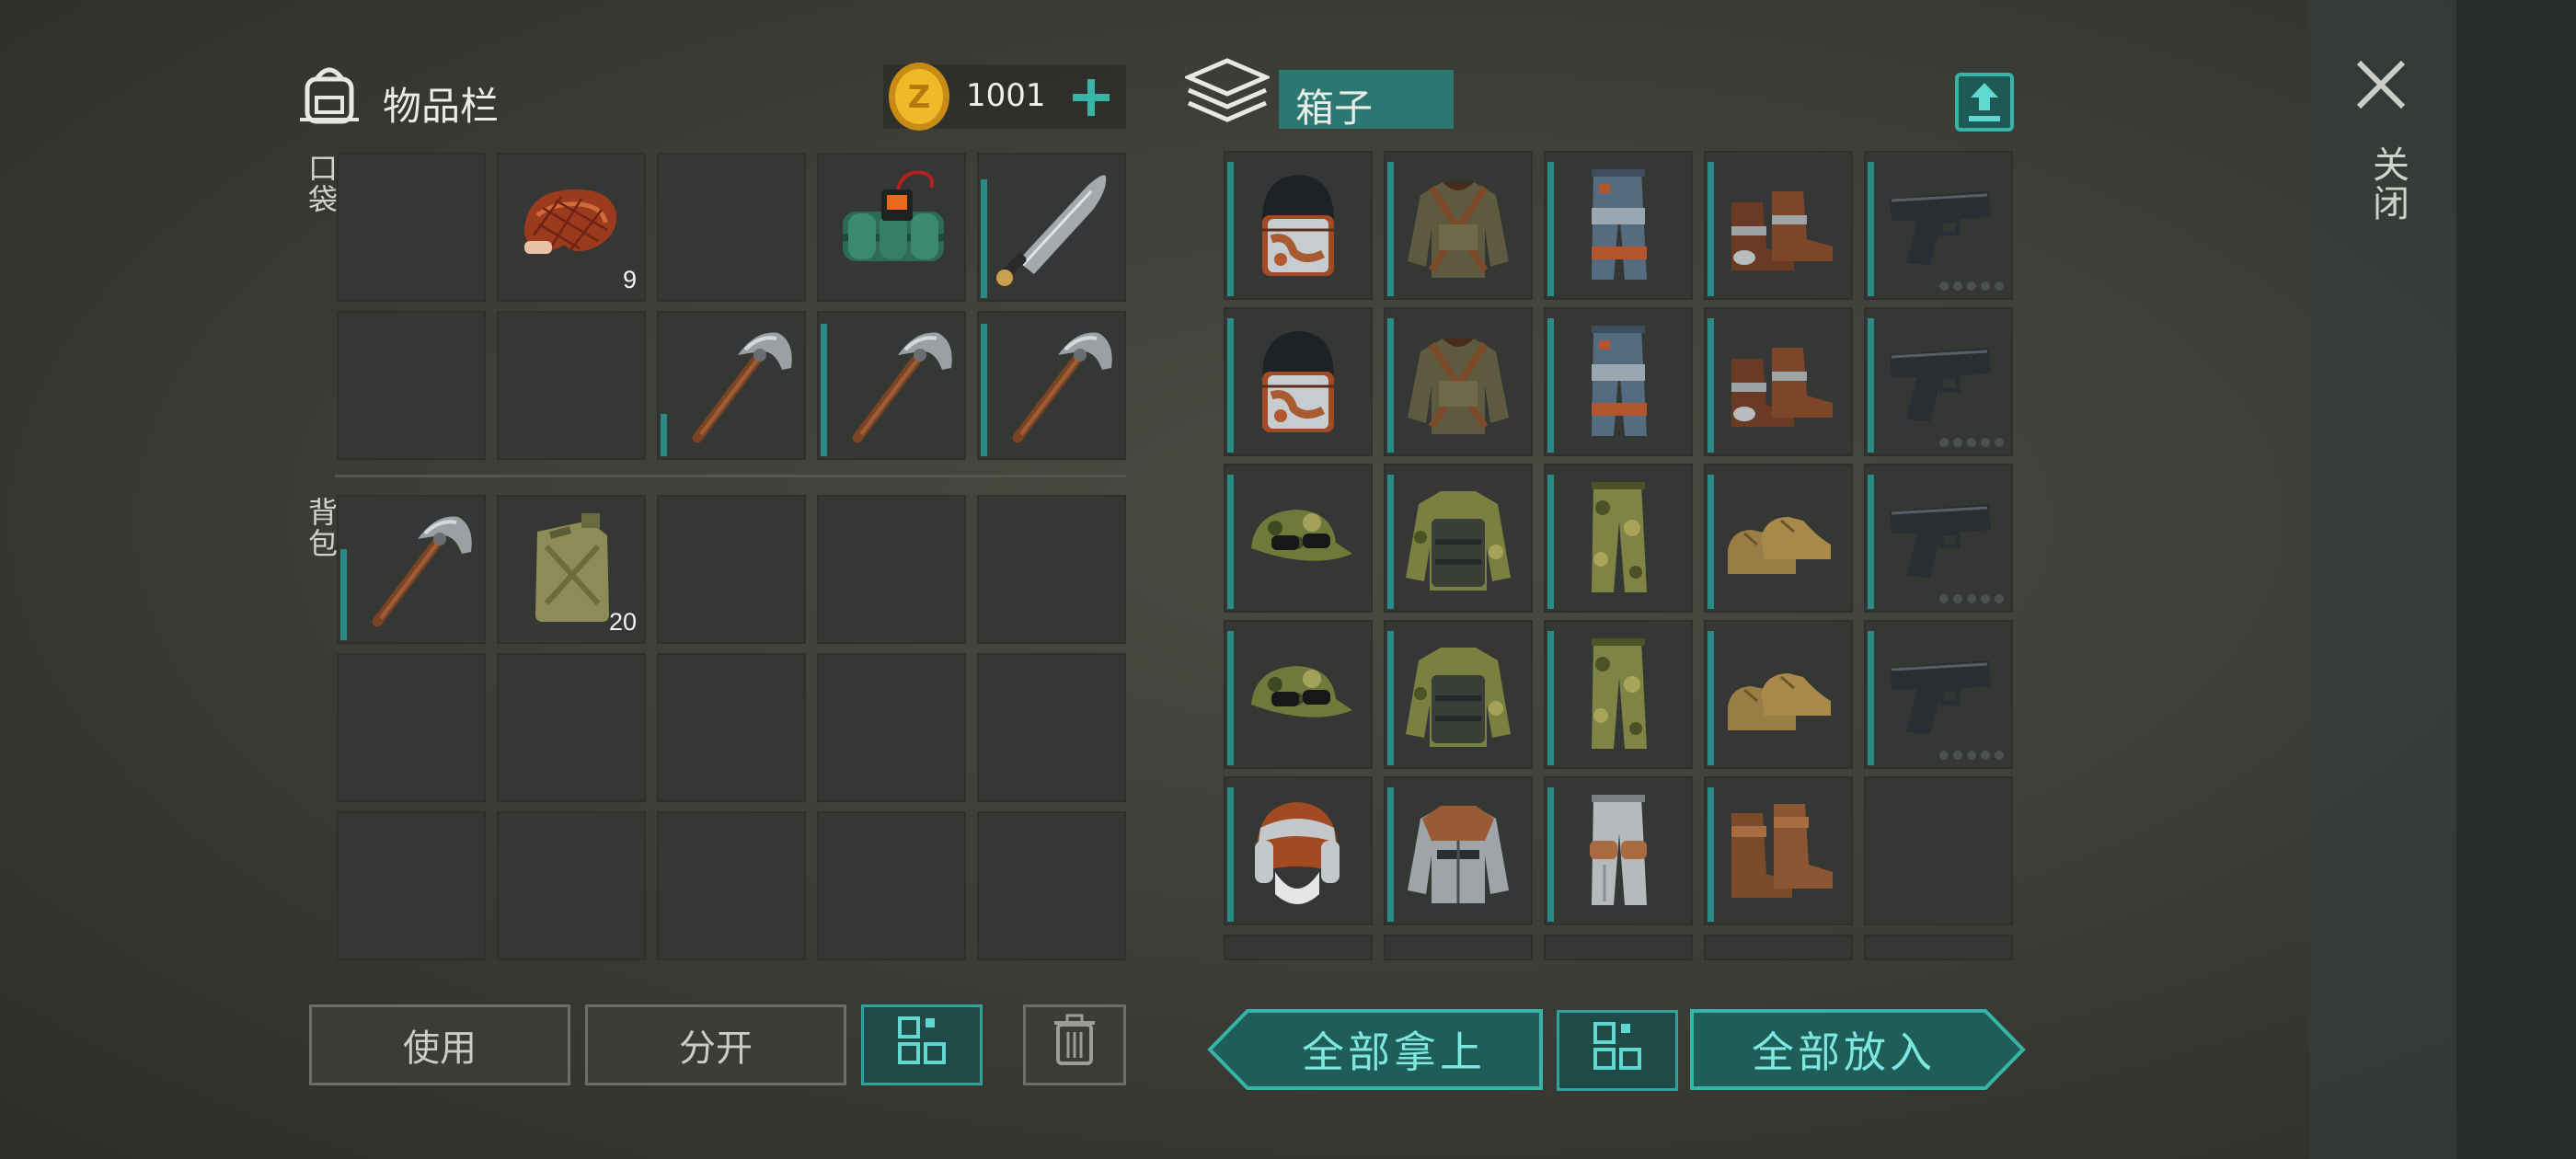 The image size is (2576, 1159). What do you see at coordinates (1375, 1049) in the screenshot?
I see `take-all-button: 全部拿上` at bounding box center [1375, 1049].